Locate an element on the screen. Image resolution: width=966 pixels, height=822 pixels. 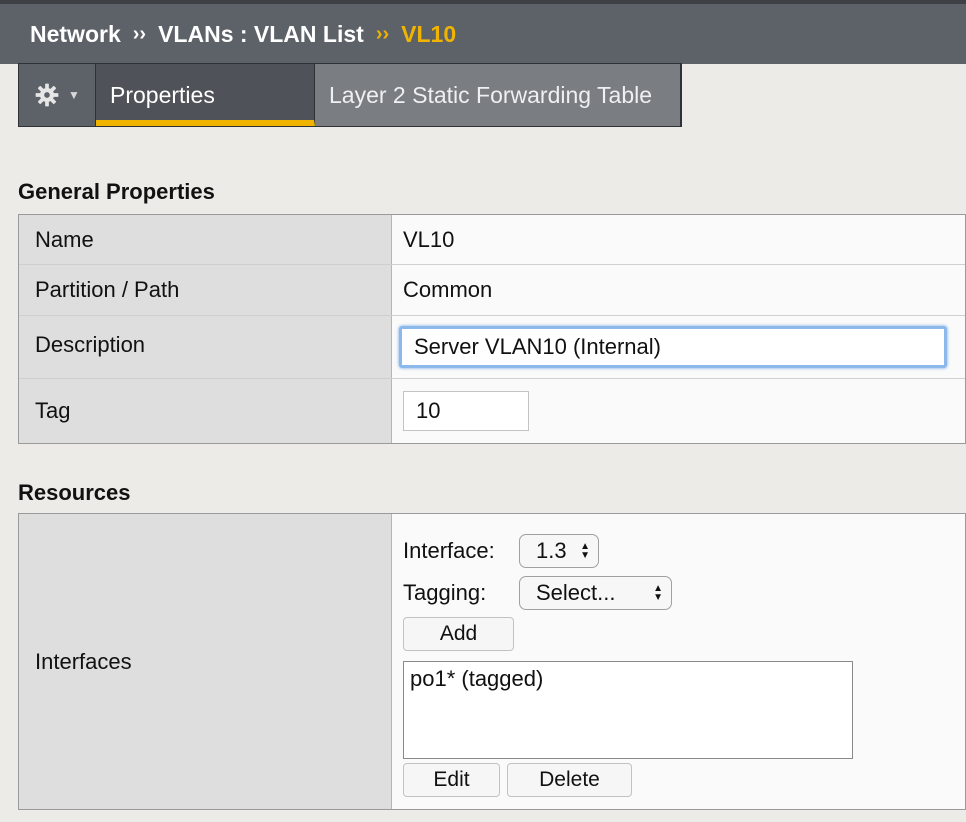
list-item: po1* (tagged) is located at coordinates (628, 679).